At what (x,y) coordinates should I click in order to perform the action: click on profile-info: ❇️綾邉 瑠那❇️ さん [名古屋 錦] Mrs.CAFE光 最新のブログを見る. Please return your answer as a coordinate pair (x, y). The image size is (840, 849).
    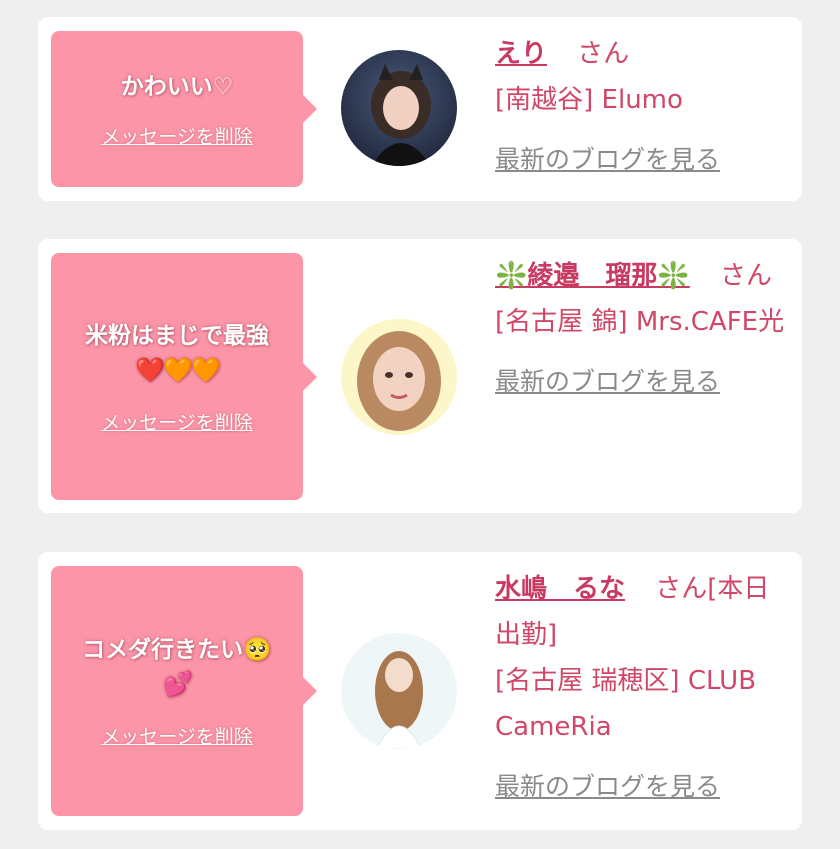
    Looking at the image, I should click on (640, 329).